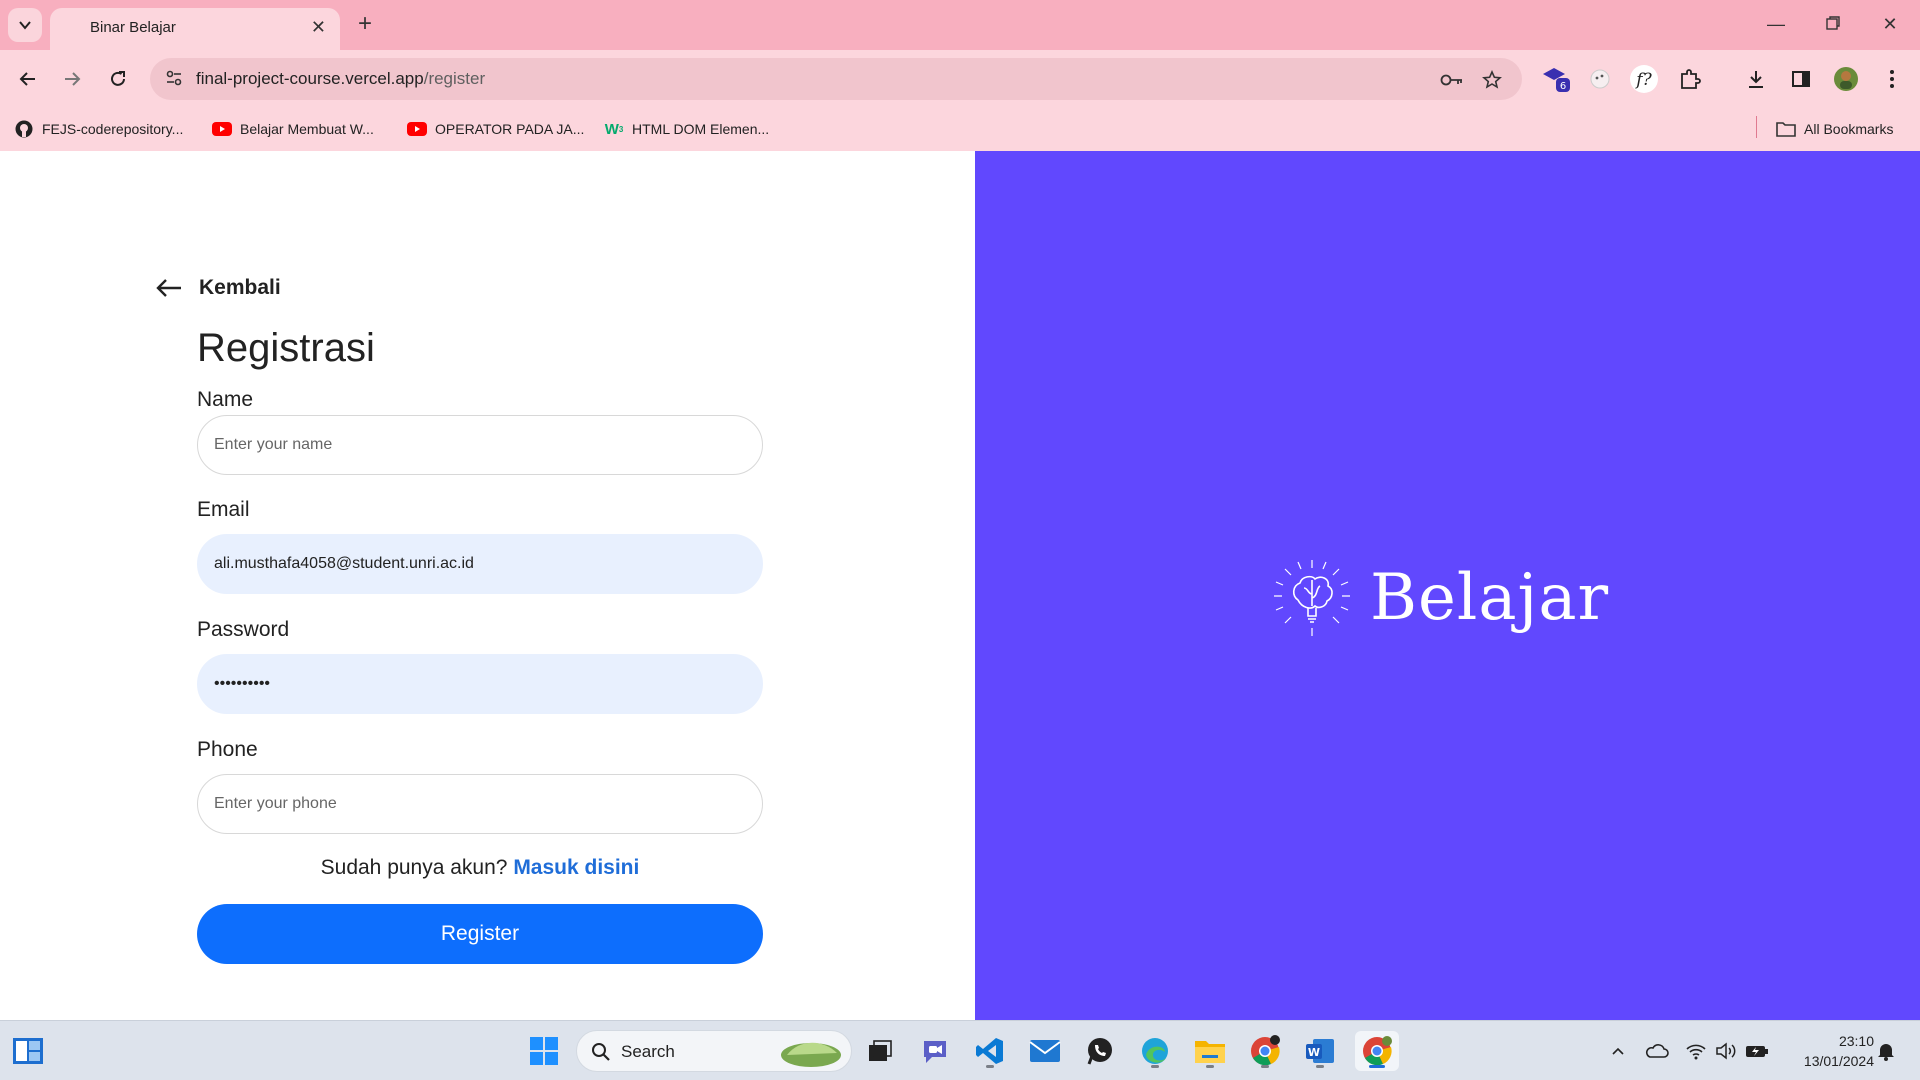  I want to click on forward-arrow-icon, so click(72, 79).